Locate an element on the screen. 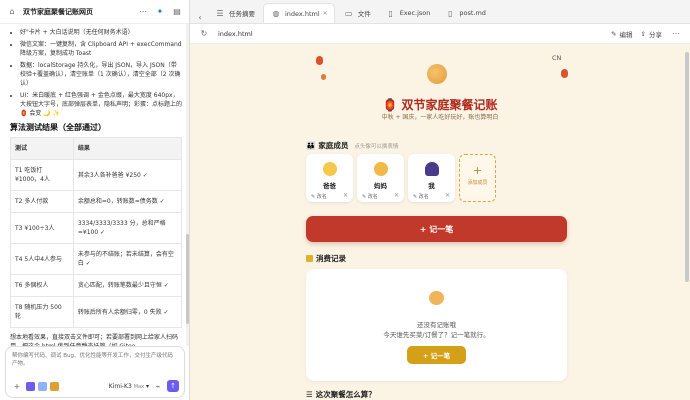 The width and height of the screenshot is (690, 400). table-cell: 余额总和=0，转账数=债务数 ✓ is located at coordinates (127, 201).